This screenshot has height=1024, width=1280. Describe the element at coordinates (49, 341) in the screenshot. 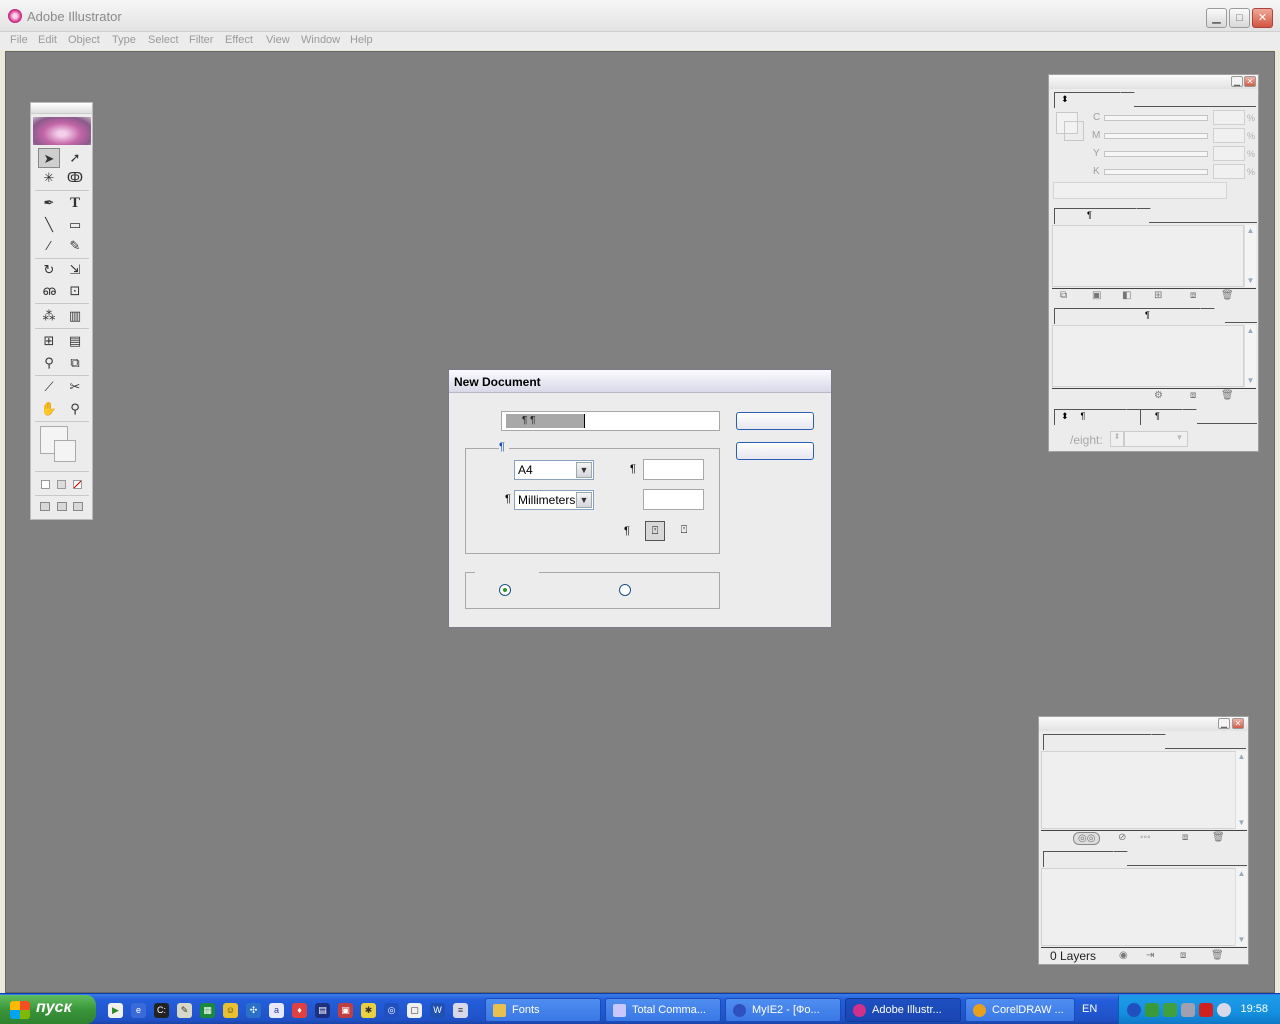

I see `mesh-tool-icon: ⊞` at that location.